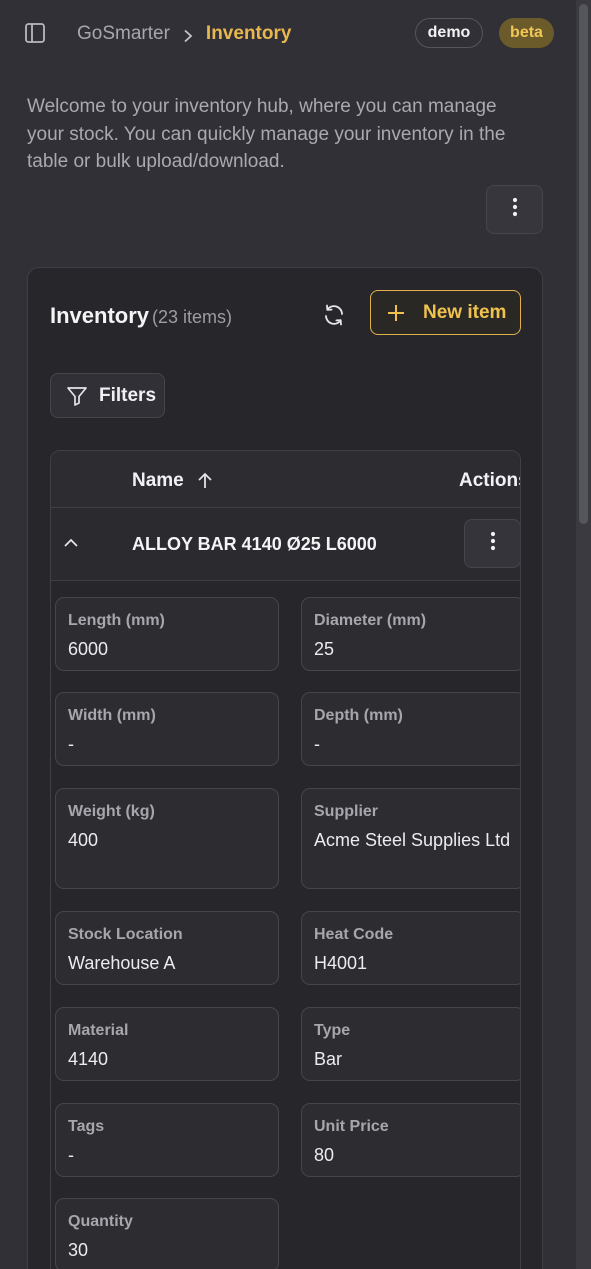  Describe the element at coordinates (116, 620) in the screenshot. I see `detail-label: Length (mm)` at that location.